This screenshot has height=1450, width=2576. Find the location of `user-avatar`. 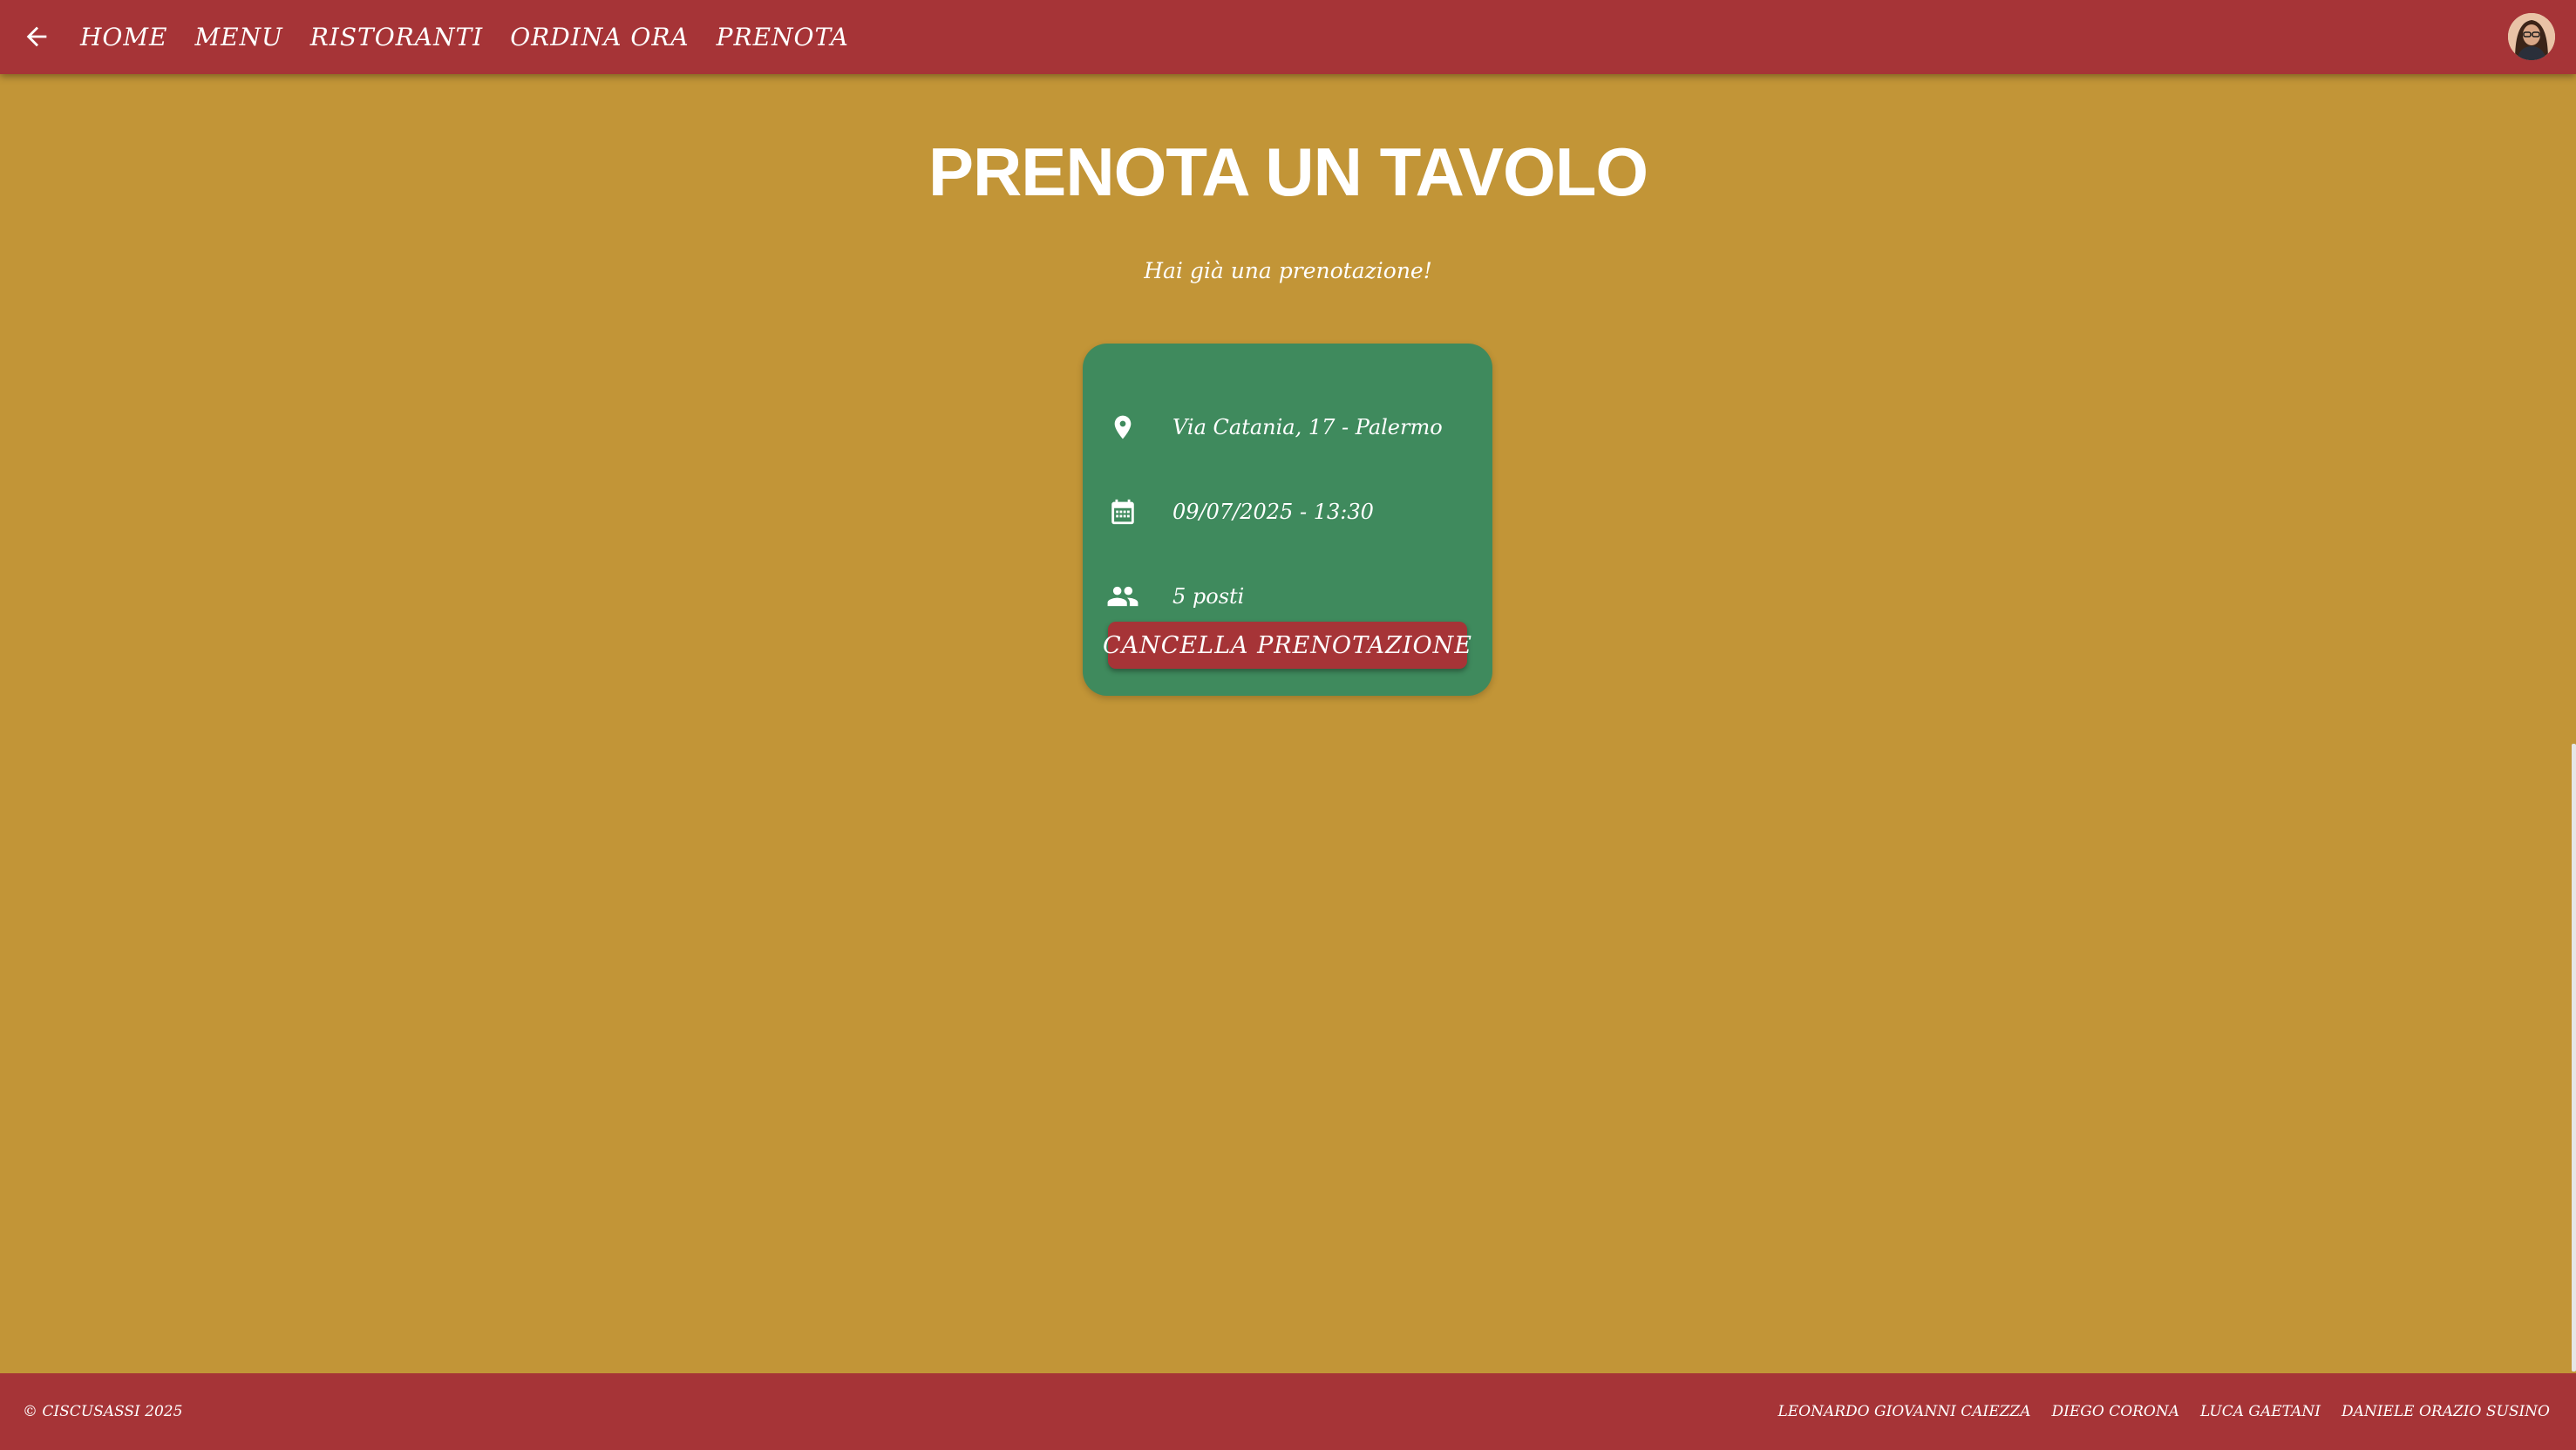

user-avatar is located at coordinates (2531, 36).